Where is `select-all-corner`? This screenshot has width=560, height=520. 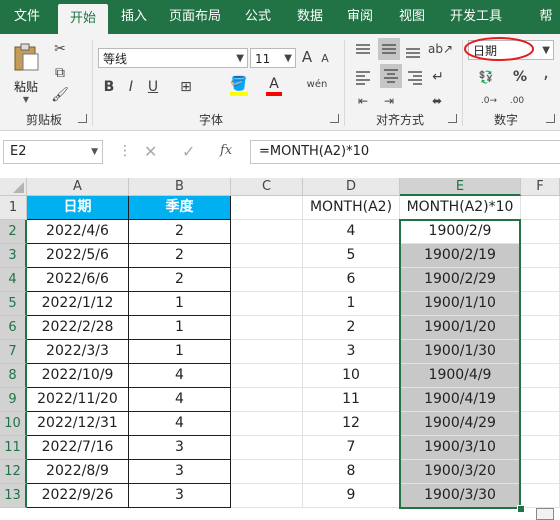 select-all-corner is located at coordinates (13, 187).